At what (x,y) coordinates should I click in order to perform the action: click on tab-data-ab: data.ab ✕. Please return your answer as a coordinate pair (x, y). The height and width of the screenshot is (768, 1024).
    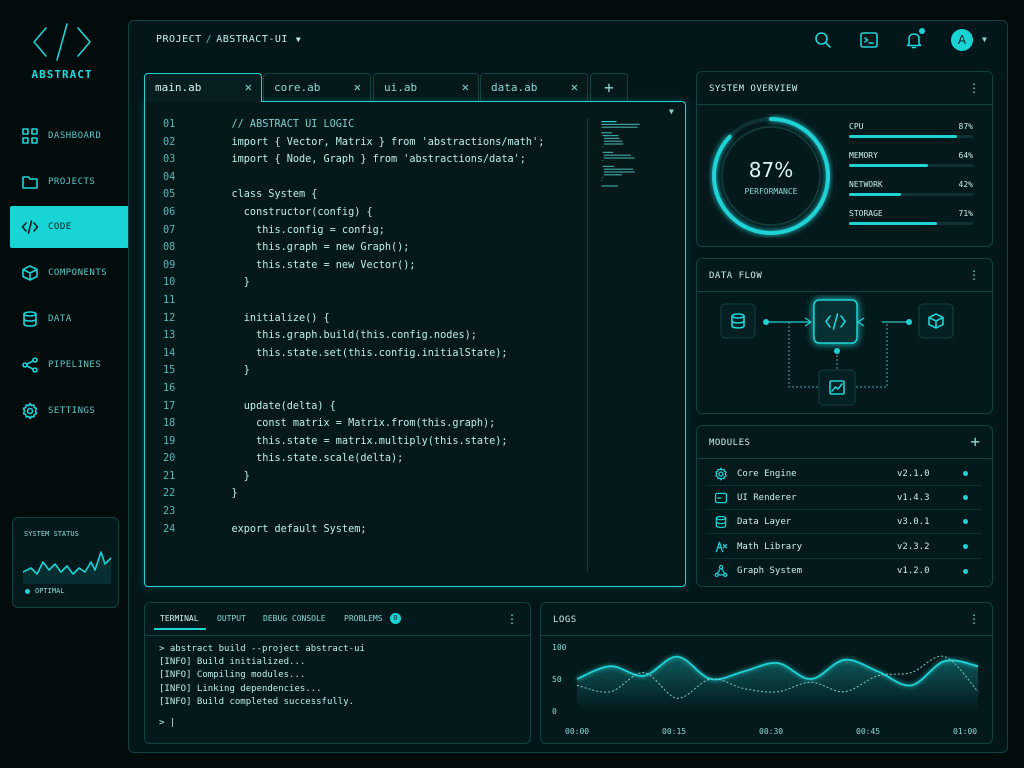
    Looking at the image, I should click on (534, 87).